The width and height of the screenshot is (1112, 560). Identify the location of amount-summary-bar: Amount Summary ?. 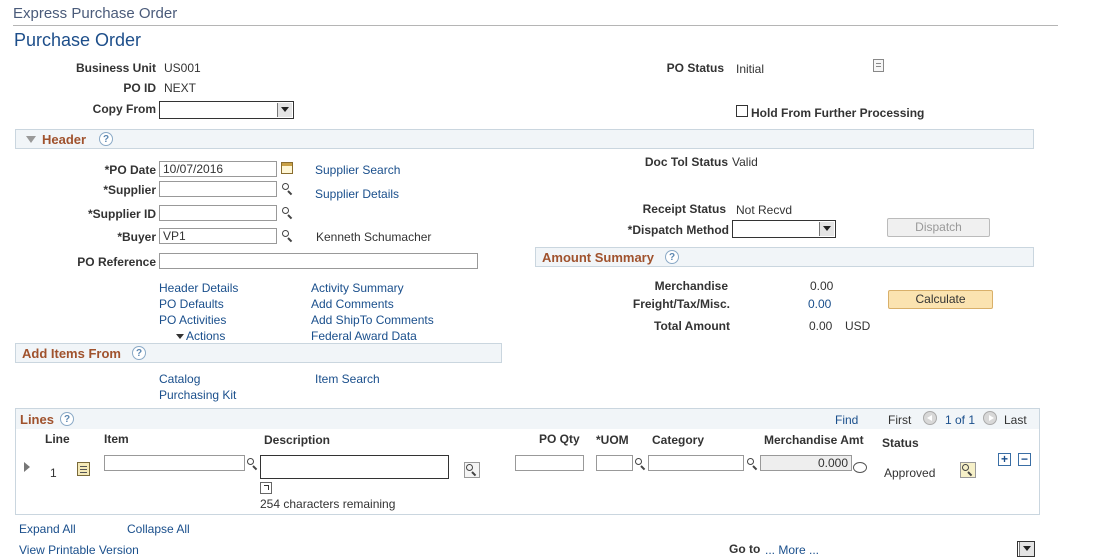
(784, 257).